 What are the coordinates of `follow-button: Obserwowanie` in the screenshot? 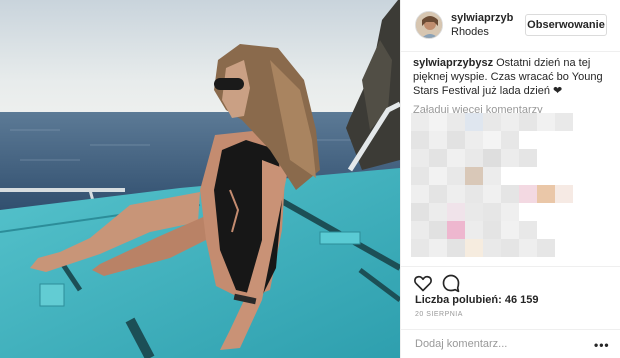 It's located at (566, 25).